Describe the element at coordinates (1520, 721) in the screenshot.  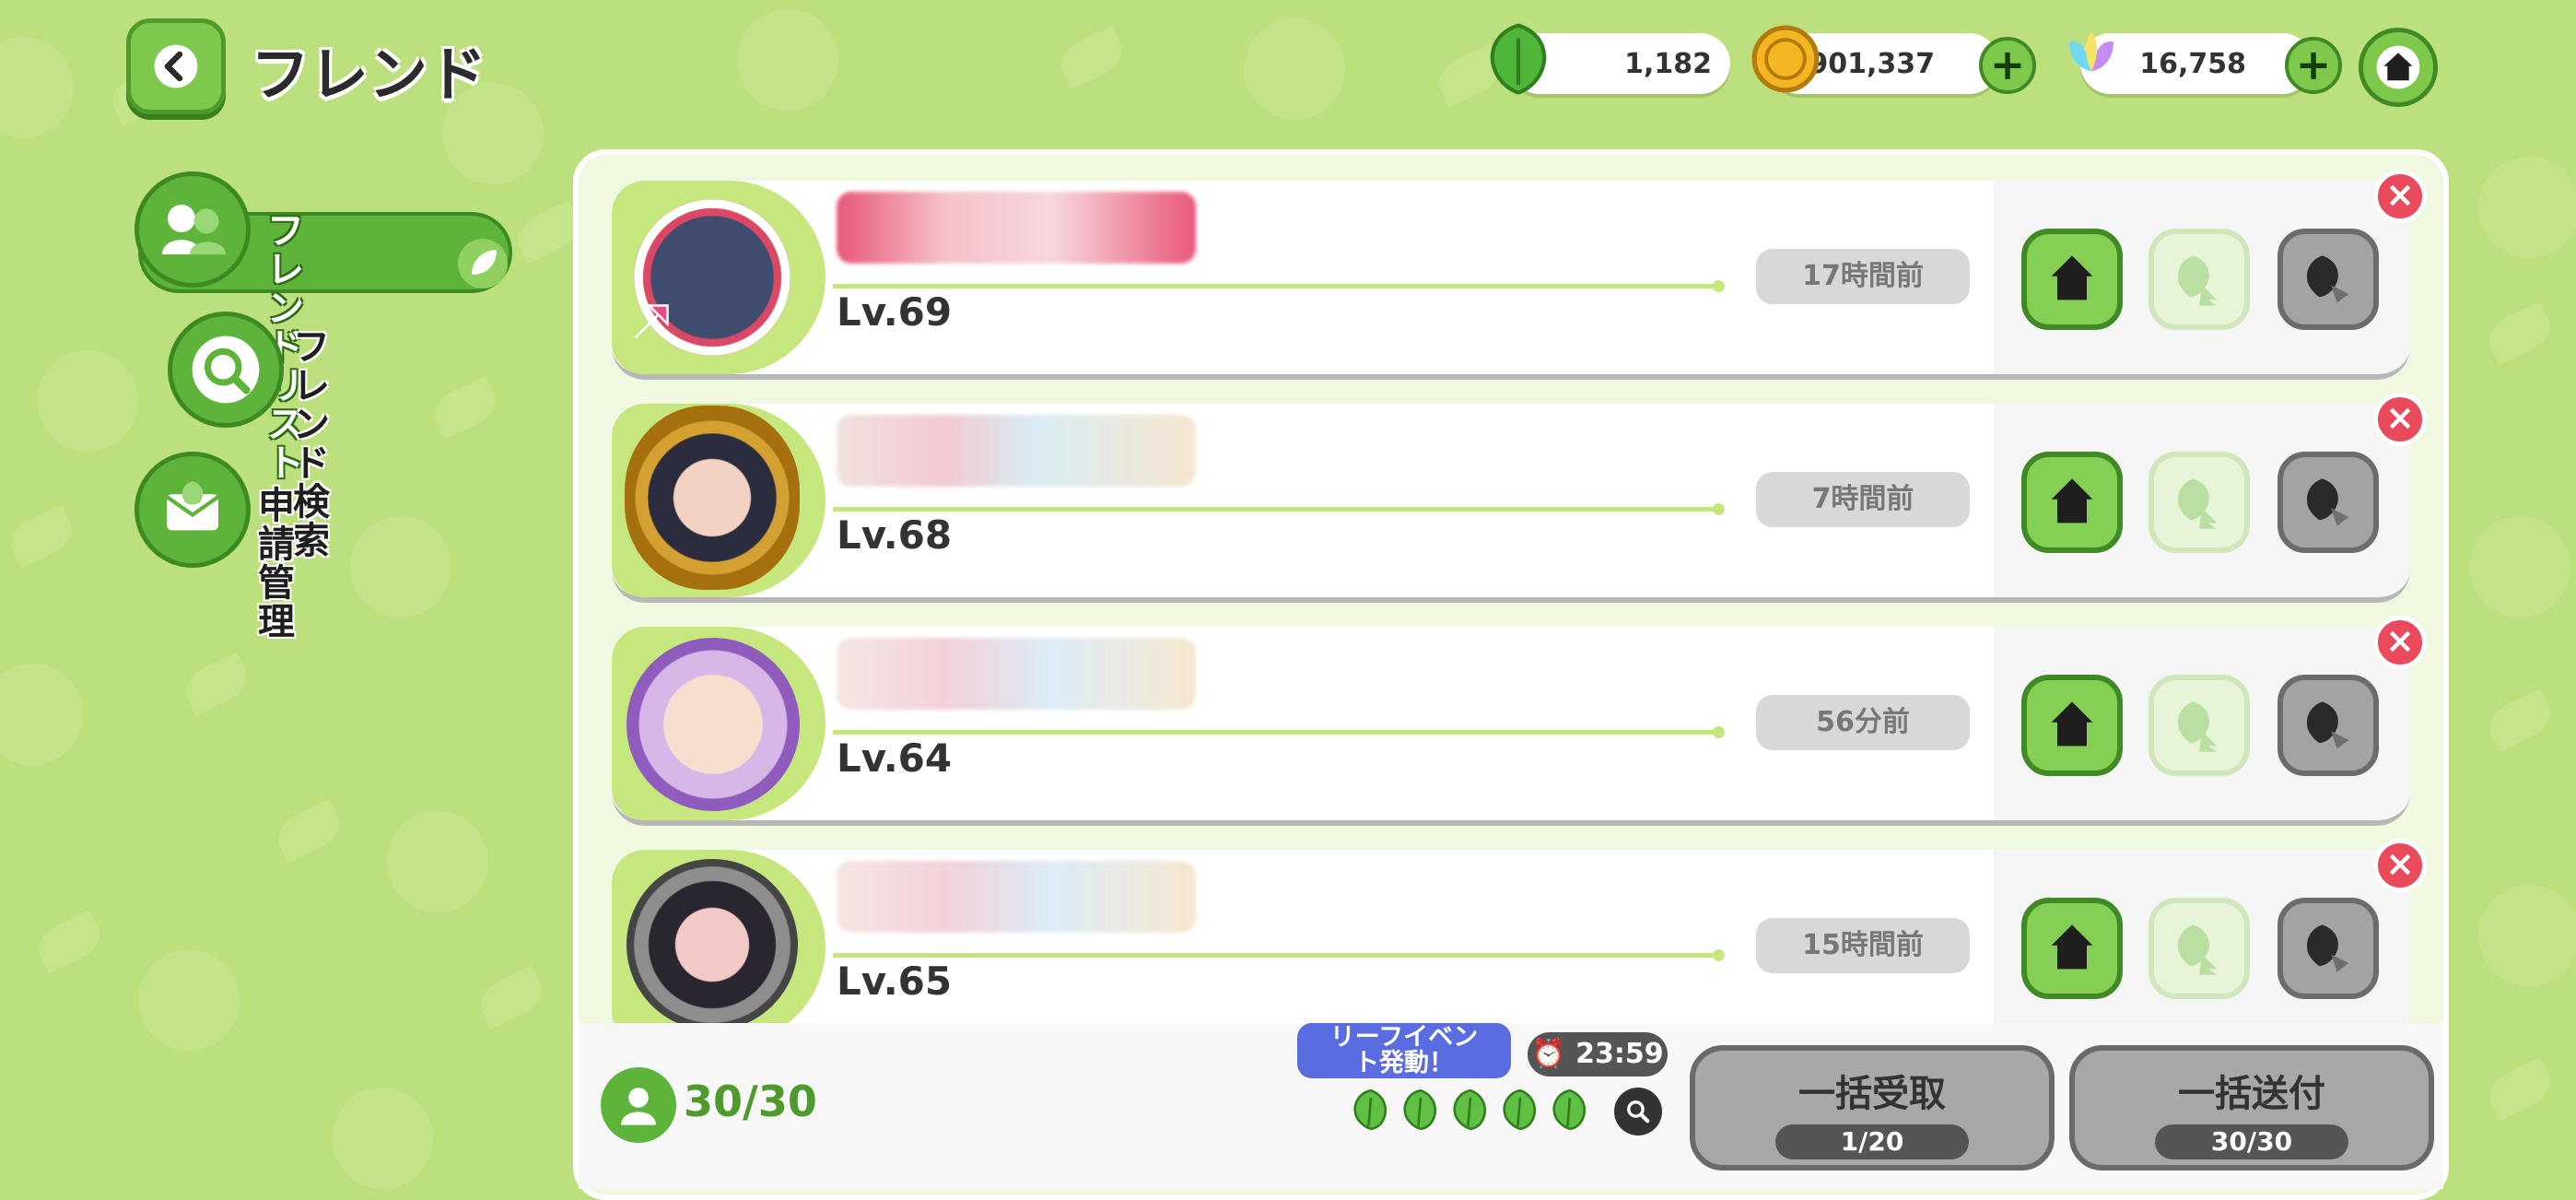
I see `friend-row: Lv.64 56分前 ×` at that location.